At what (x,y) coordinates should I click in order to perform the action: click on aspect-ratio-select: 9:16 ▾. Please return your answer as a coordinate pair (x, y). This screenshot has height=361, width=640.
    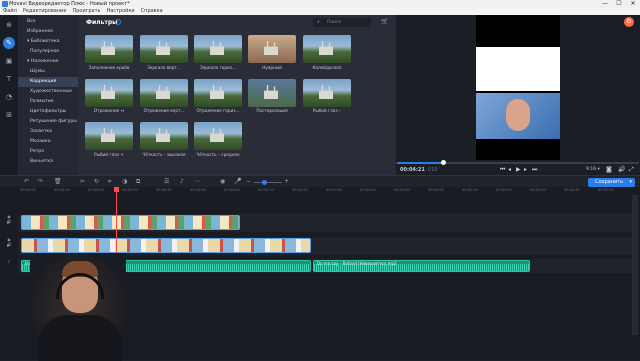
    Looking at the image, I should click on (593, 169).